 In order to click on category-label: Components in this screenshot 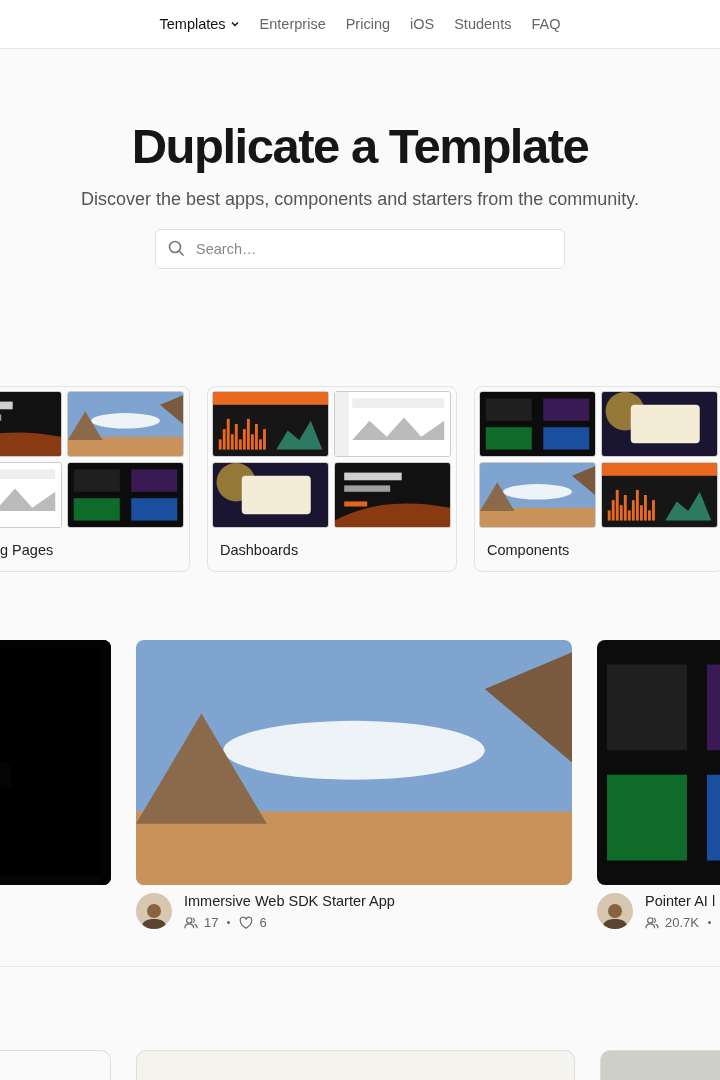, I will do `click(528, 549)`.